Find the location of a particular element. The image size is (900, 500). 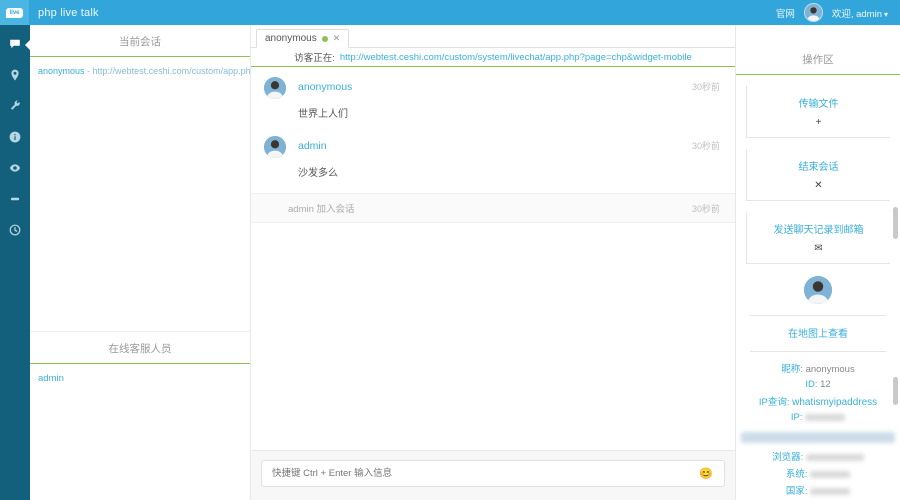

comment-icon is located at coordinates (15, 46).